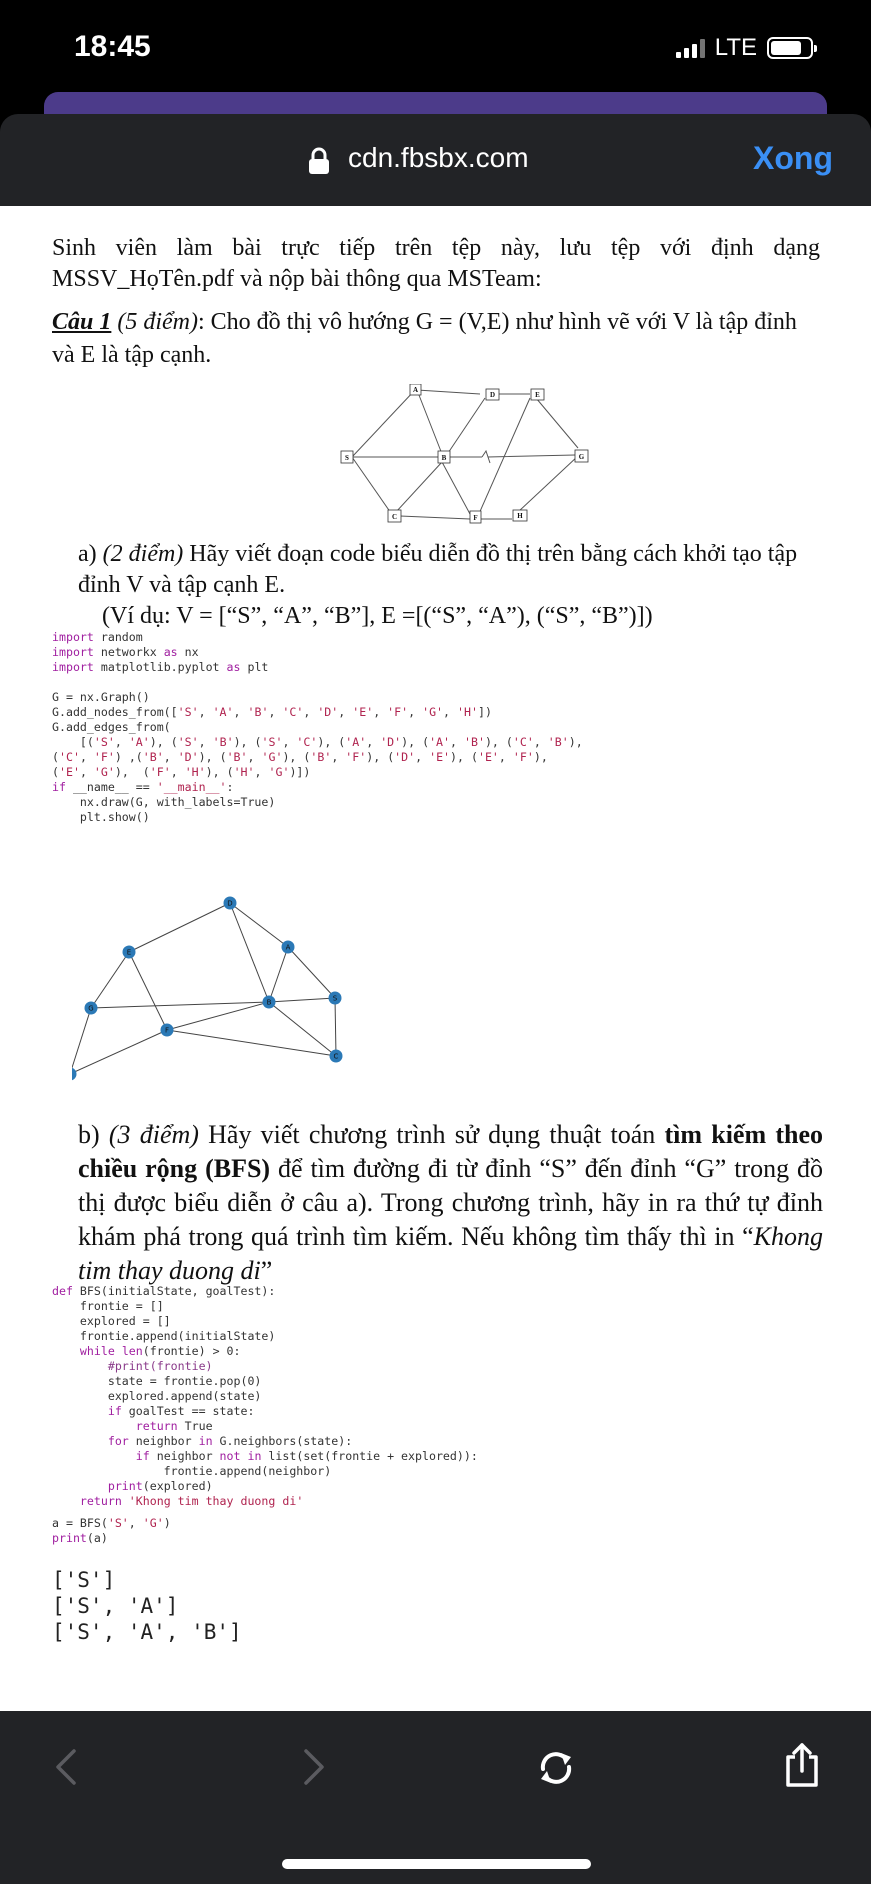 The height and width of the screenshot is (1884, 871). What do you see at coordinates (319, 160) in the screenshot?
I see `lock-icon` at bounding box center [319, 160].